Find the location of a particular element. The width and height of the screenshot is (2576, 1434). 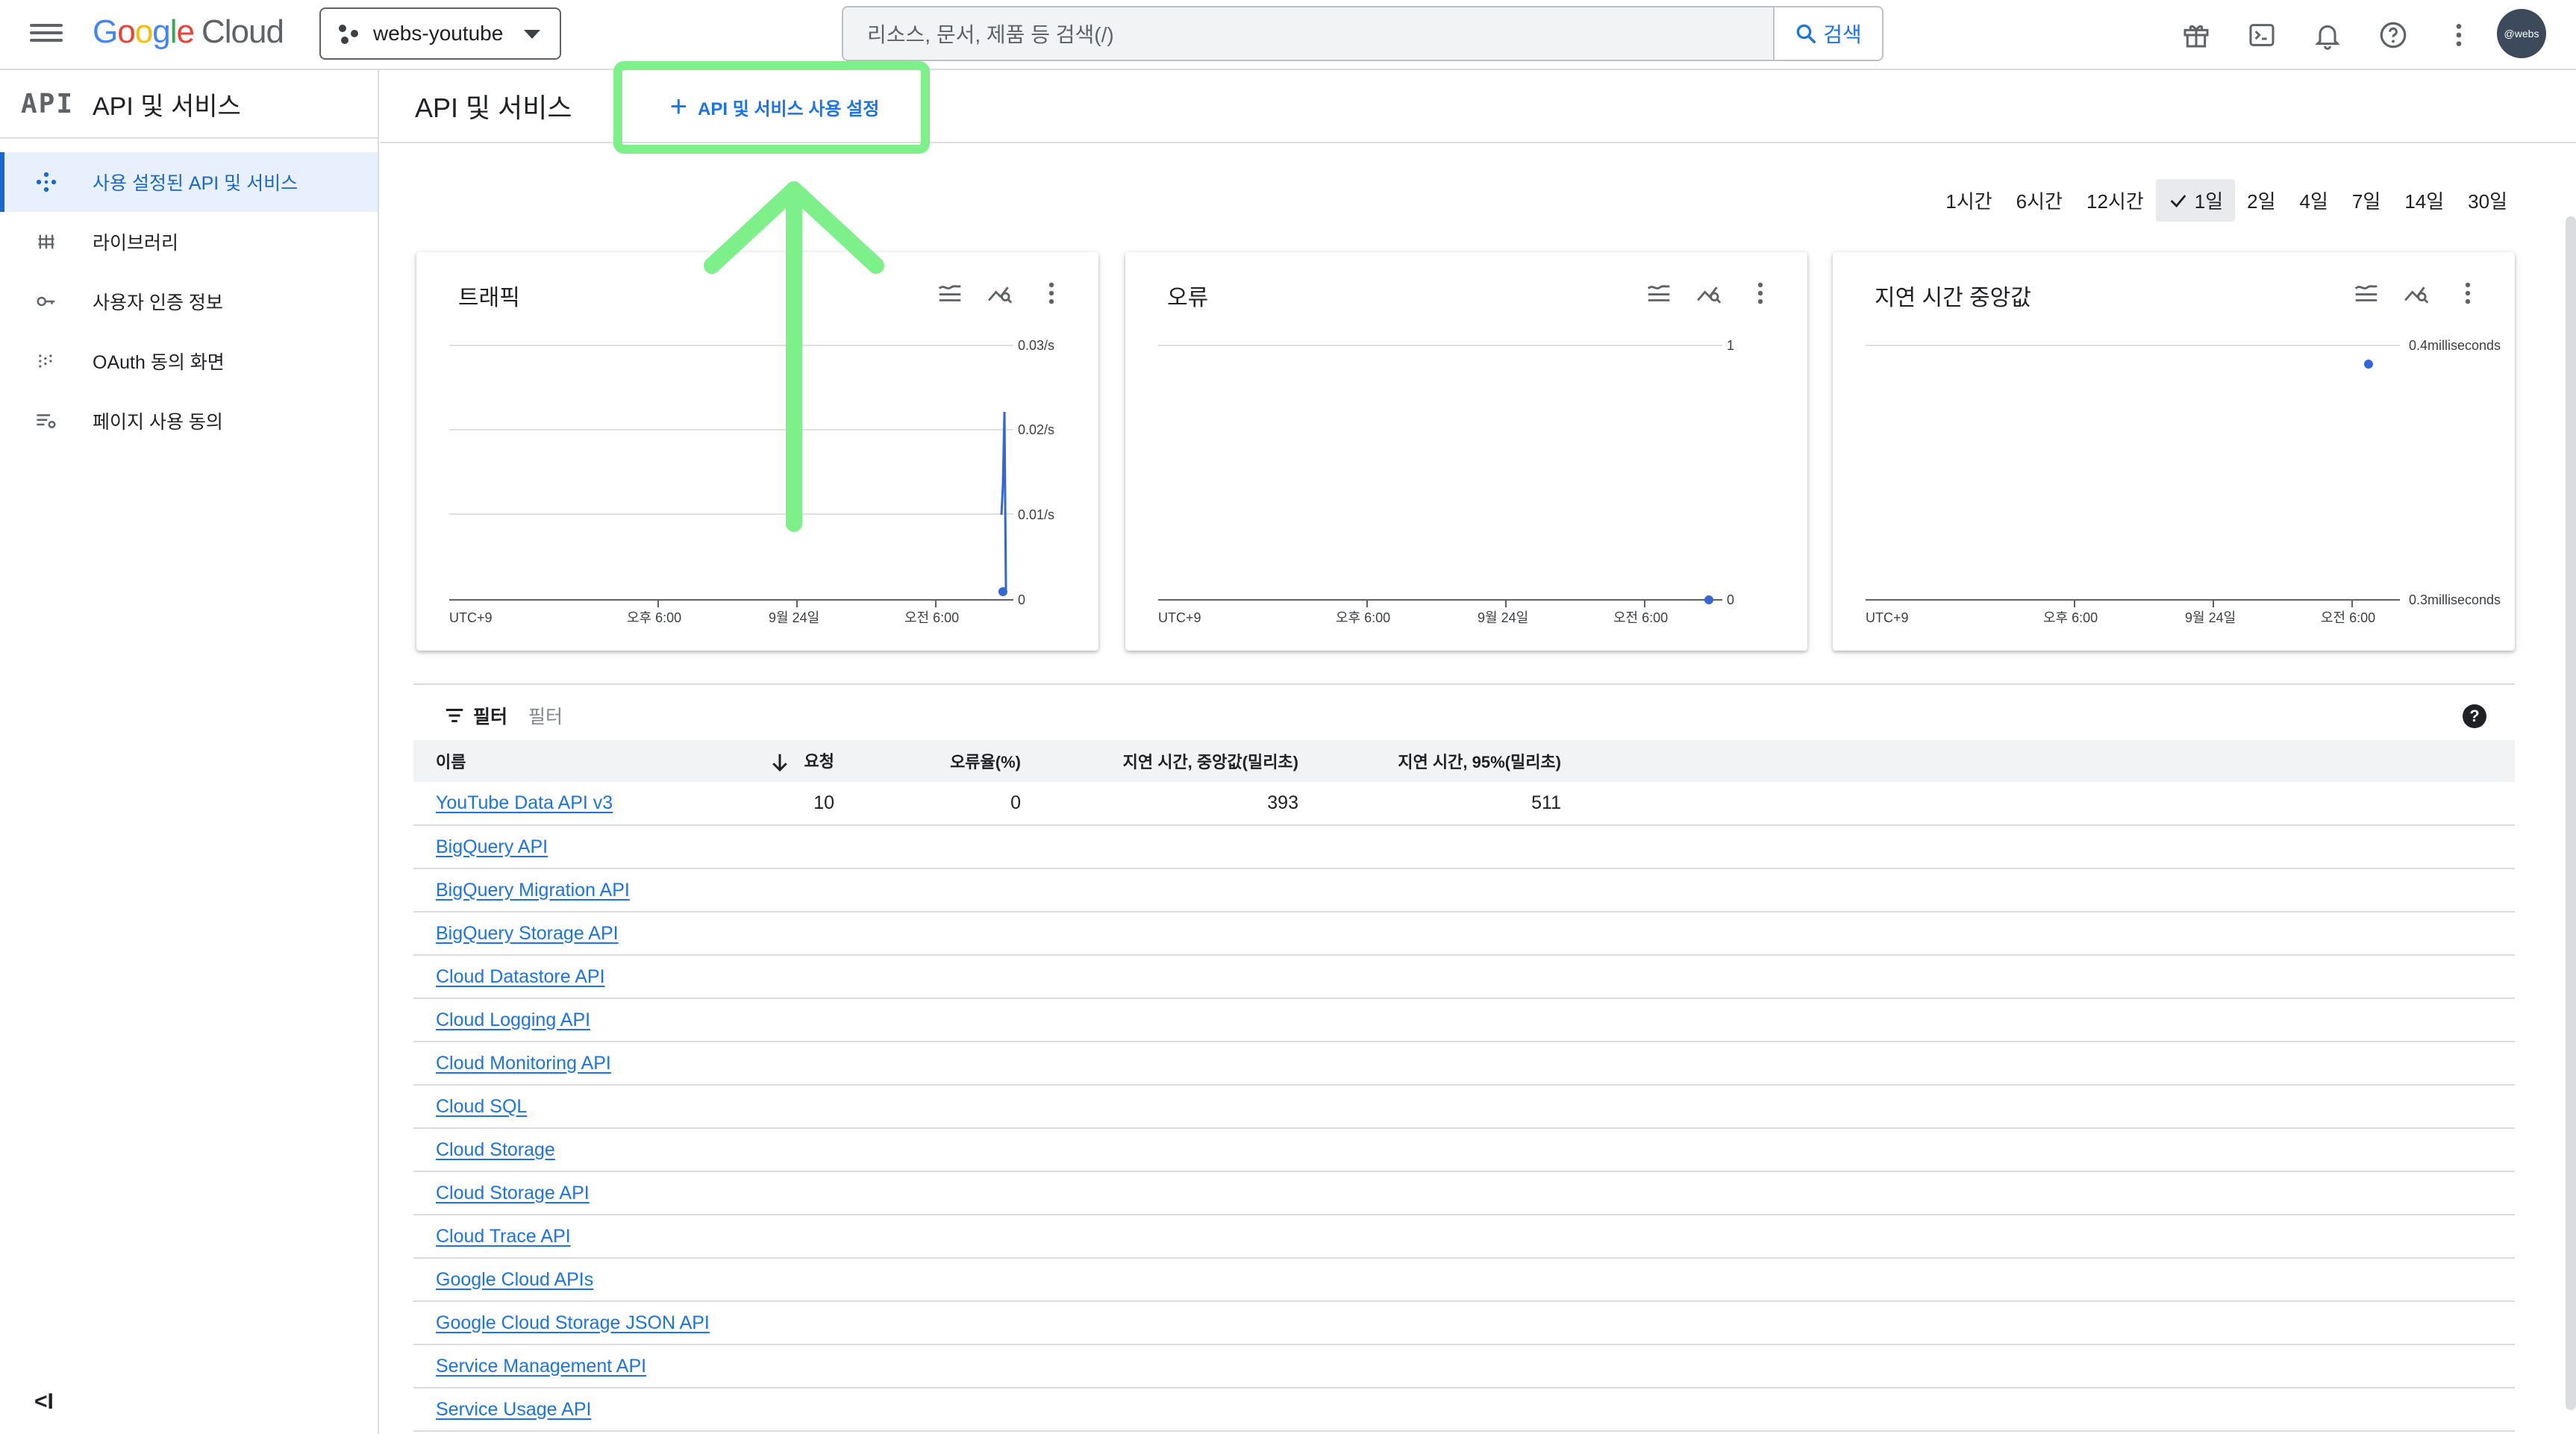

sidebar-item-label: 사용자 인증 정보 is located at coordinates (158, 302).